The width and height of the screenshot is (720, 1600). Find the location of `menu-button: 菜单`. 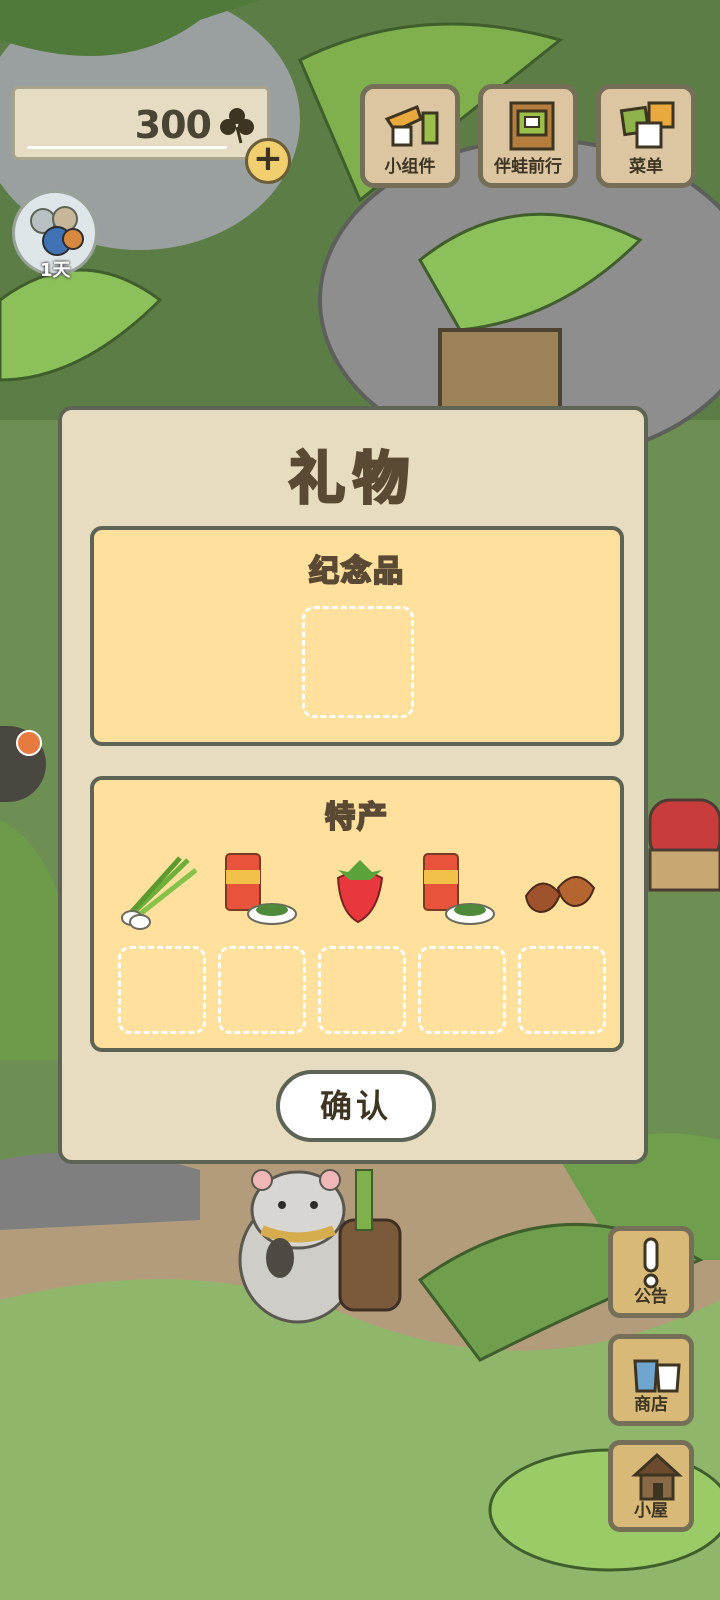

menu-button: 菜单 is located at coordinates (646, 136).